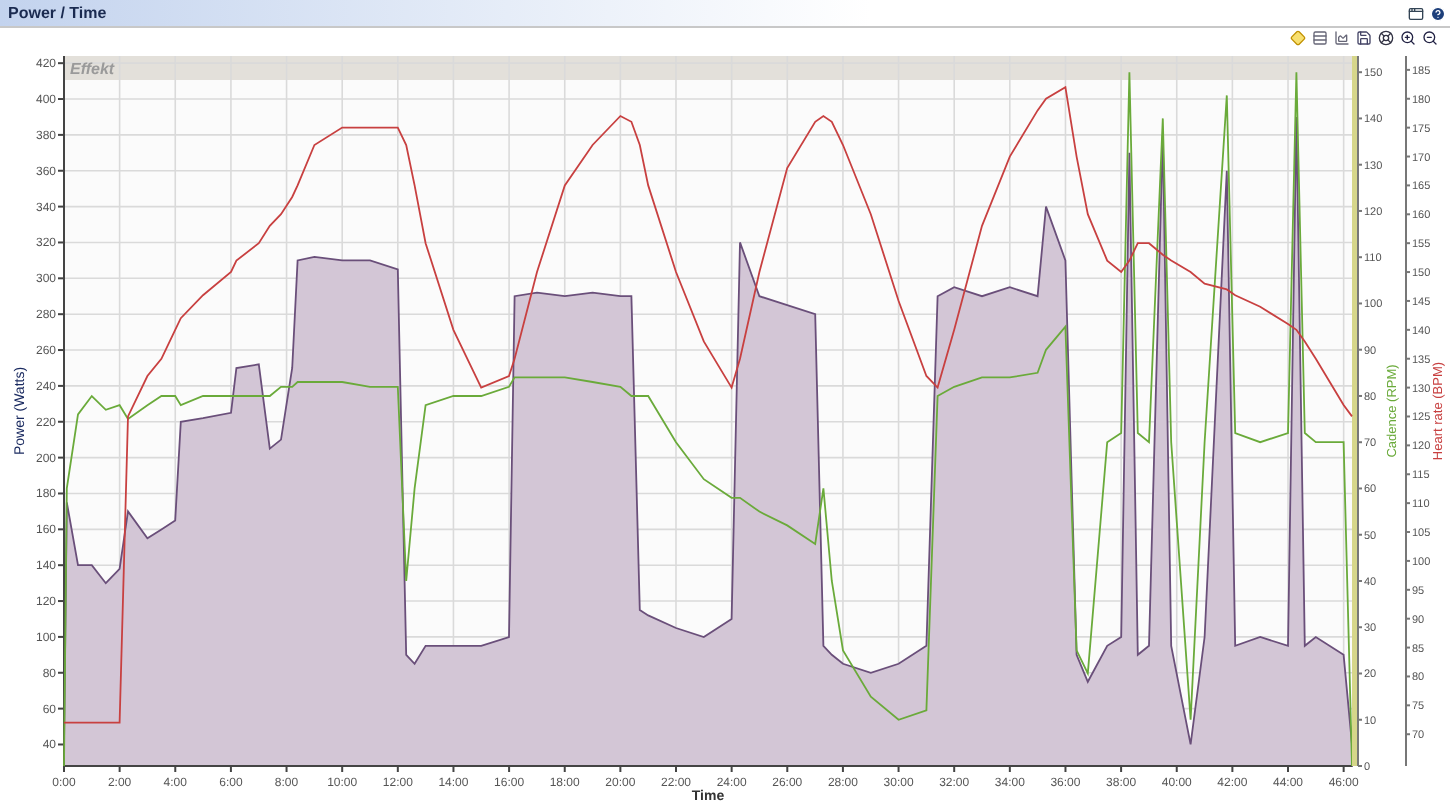  I want to click on zoom-out-icon, so click(1430, 38).